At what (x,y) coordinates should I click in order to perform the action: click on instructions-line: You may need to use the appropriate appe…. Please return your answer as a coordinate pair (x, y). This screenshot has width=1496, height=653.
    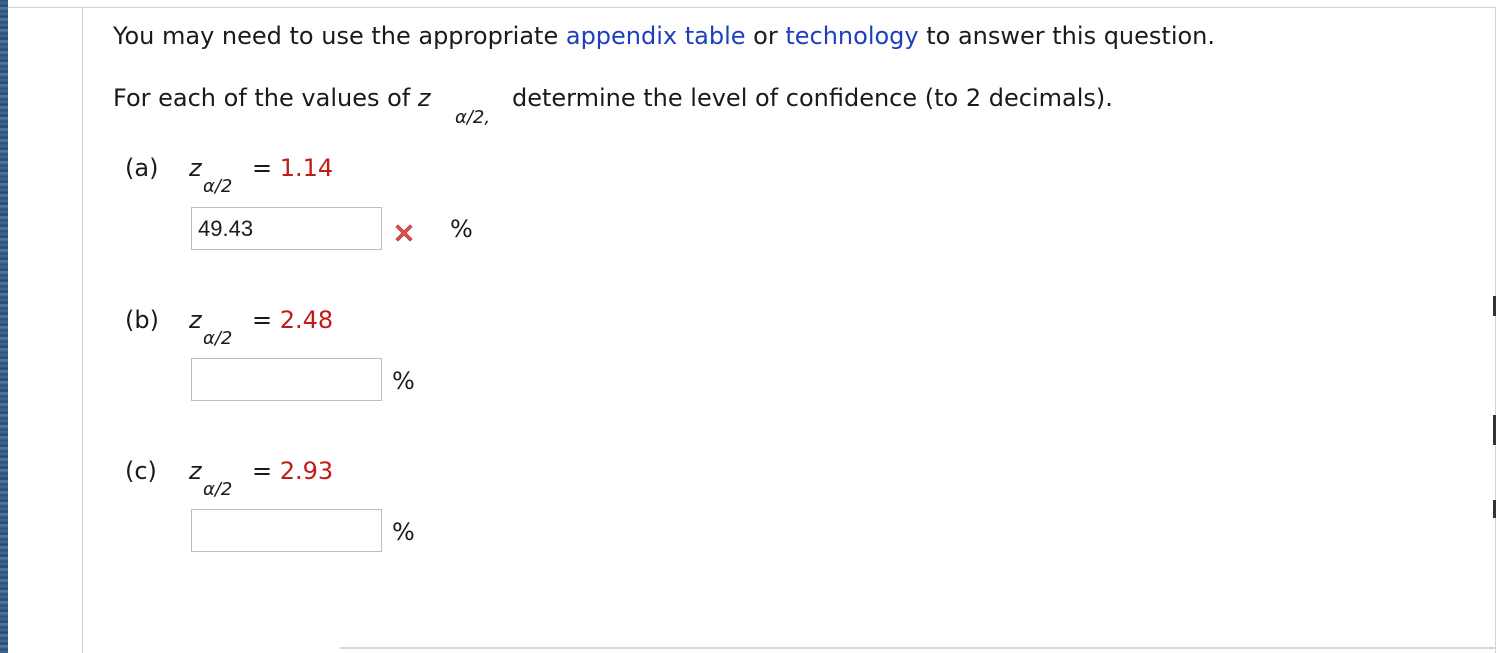
    Looking at the image, I should click on (664, 36).